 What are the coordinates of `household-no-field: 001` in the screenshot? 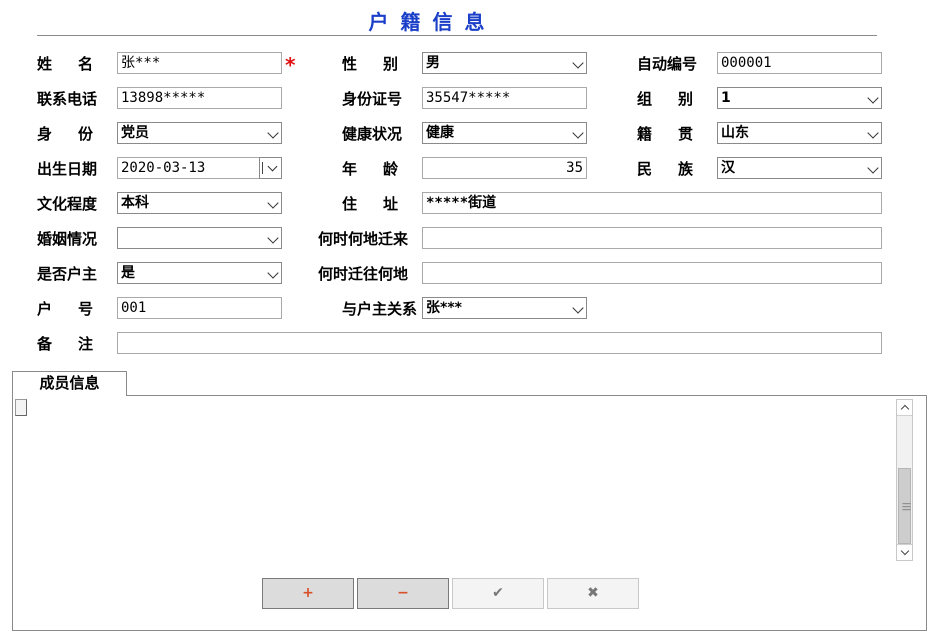 It's located at (199, 308).